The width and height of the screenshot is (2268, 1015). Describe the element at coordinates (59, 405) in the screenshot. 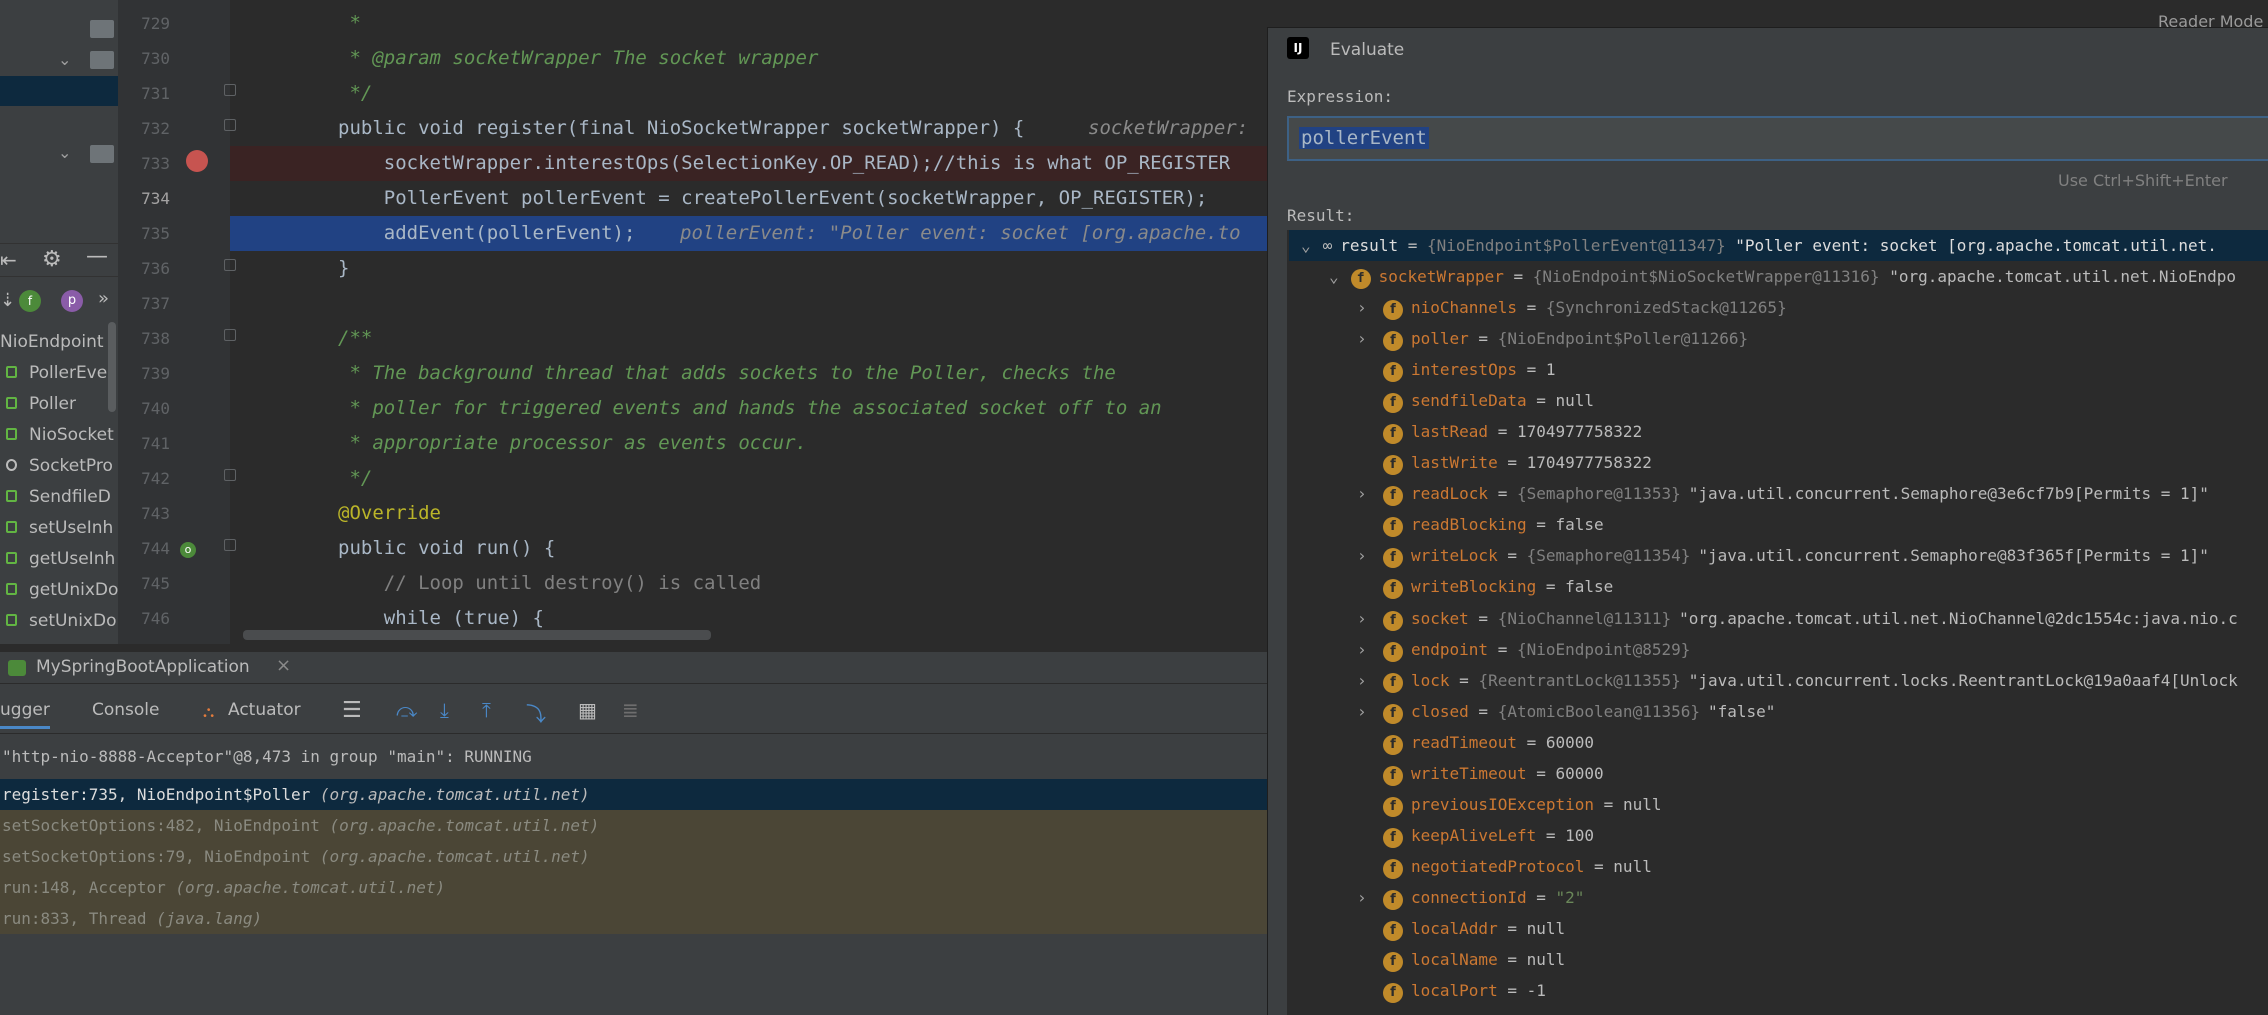

I see `structure-item: Poller` at that location.